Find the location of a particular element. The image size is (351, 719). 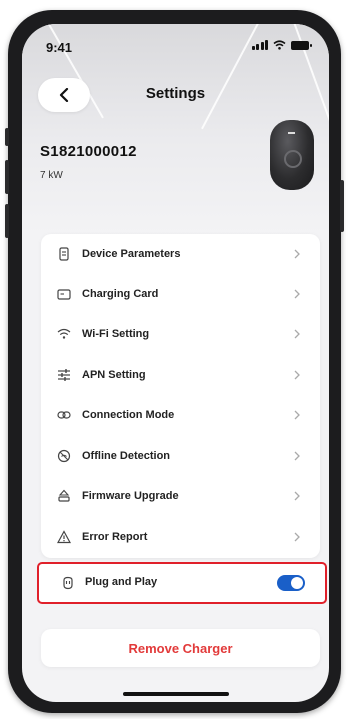

wifi-status-icon is located at coordinates (279, 45).